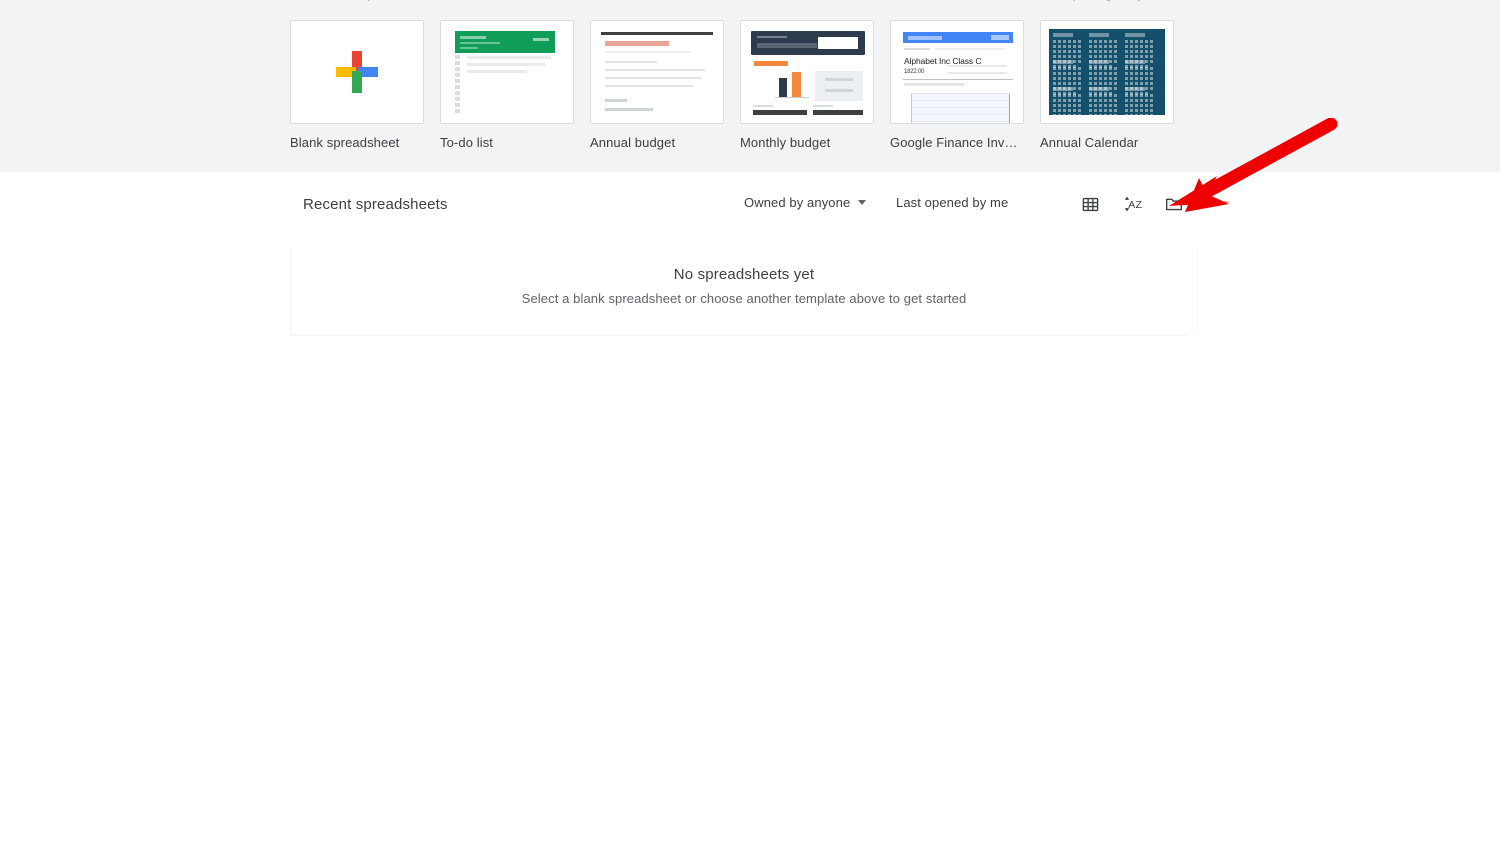 Image resolution: width=1500 pixels, height=844 pixels. I want to click on template-card-monthly-budget: Monthly budget, so click(807, 85).